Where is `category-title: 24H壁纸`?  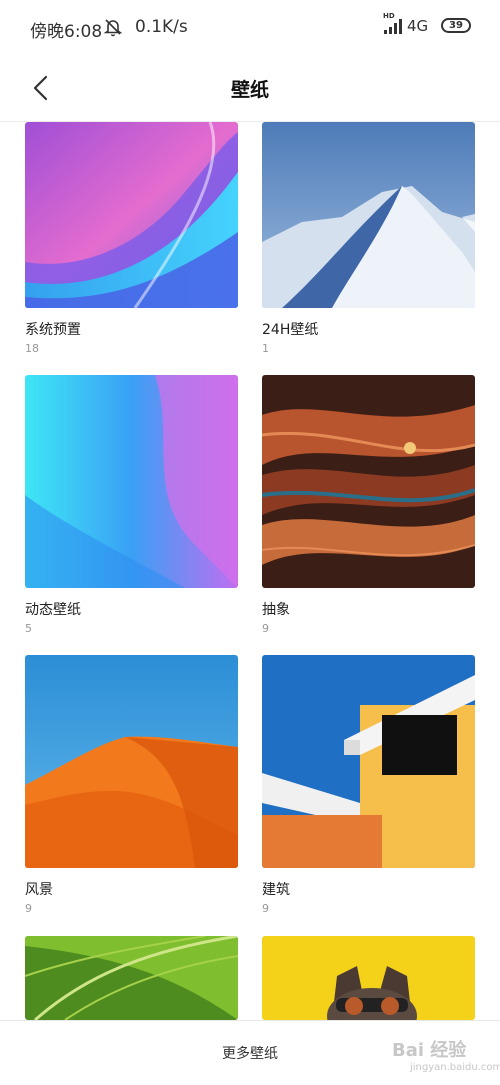 category-title: 24H壁纸 is located at coordinates (290, 330).